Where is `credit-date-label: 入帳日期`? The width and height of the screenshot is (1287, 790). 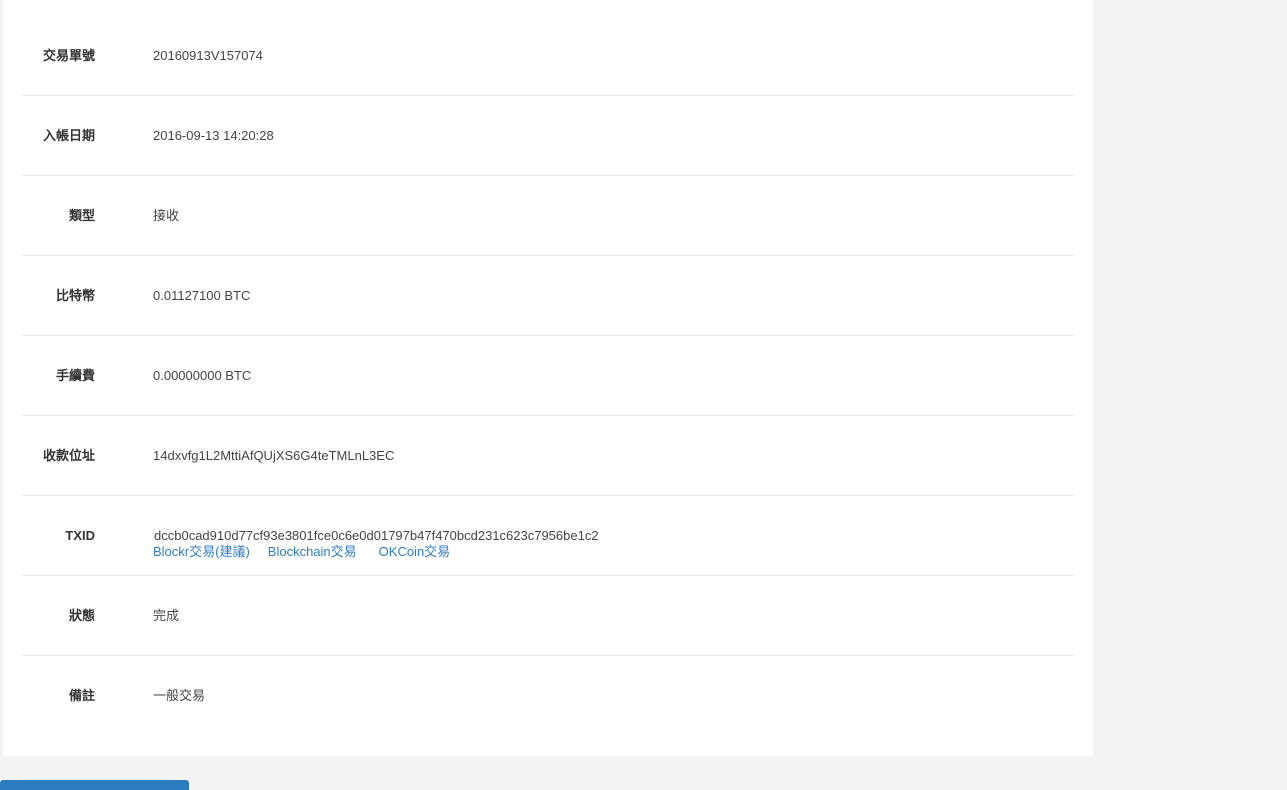 credit-date-label: 入帳日期 is located at coordinates (68, 135).